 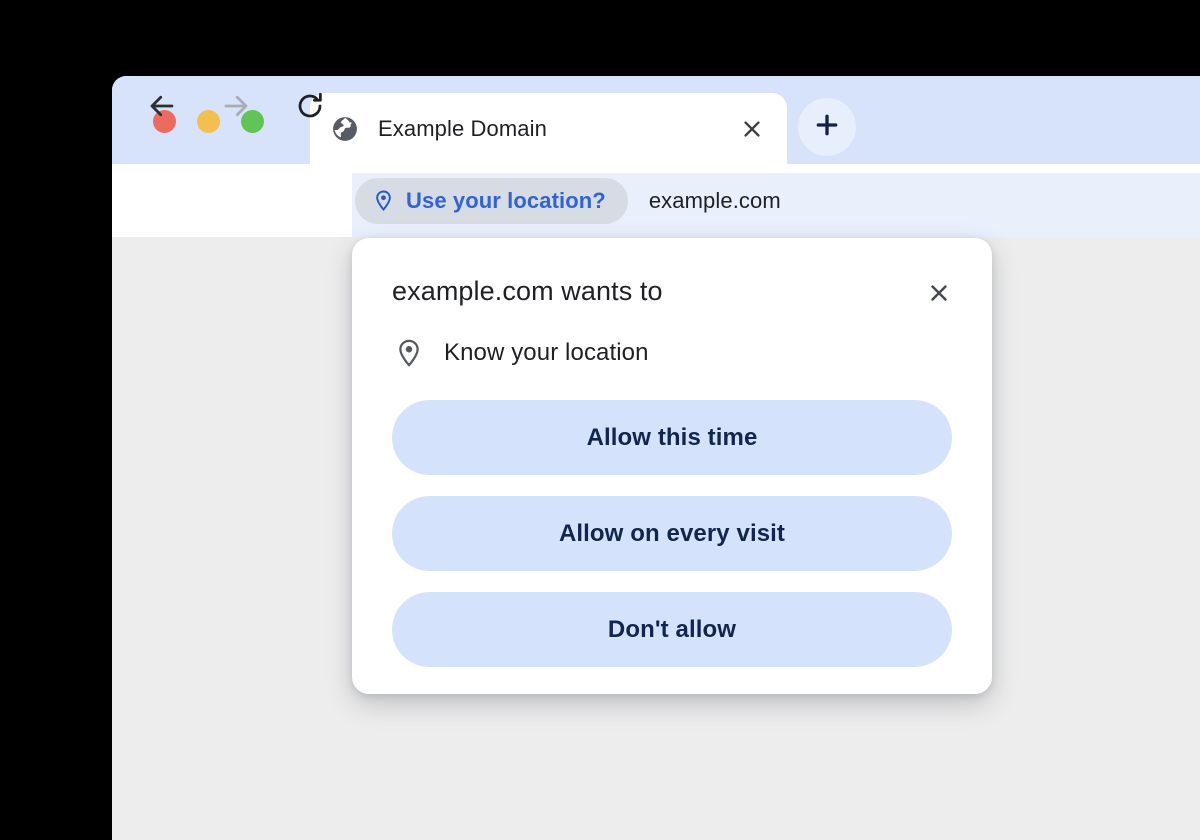 I want to click on reload-icon, so click(x=310, y=108).